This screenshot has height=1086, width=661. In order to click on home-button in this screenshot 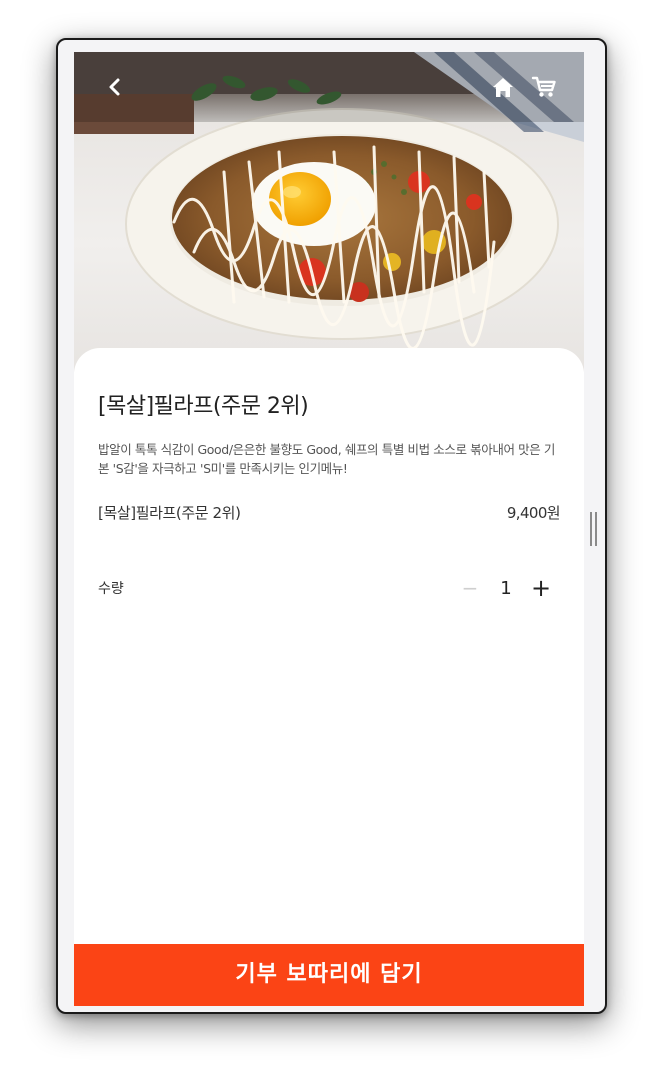, I will do `click(503, 87)`.